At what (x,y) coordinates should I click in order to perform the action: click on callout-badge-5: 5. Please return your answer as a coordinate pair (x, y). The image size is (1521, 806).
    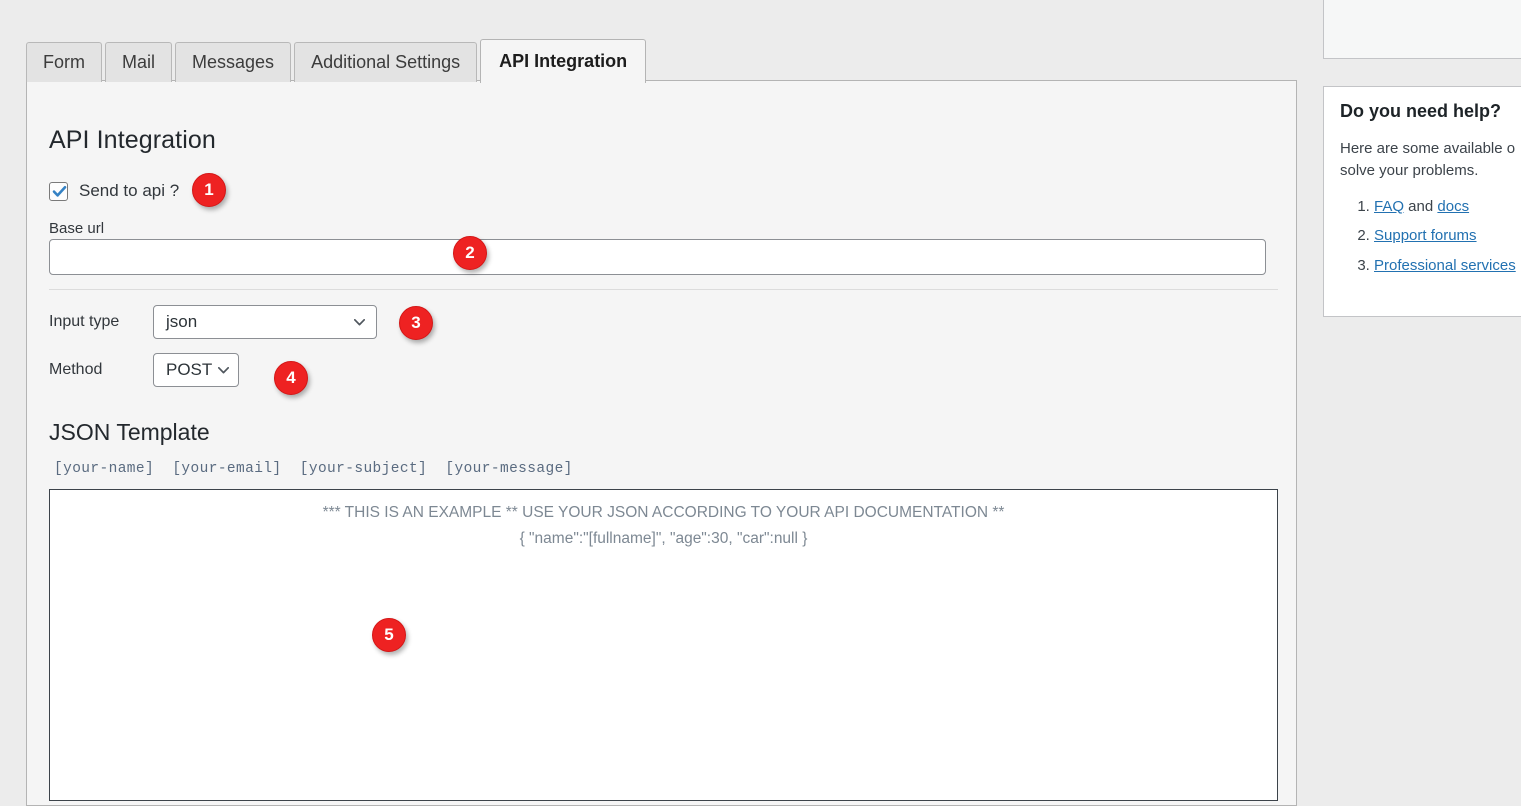
    Looking at the image, I should click on (389, 635).